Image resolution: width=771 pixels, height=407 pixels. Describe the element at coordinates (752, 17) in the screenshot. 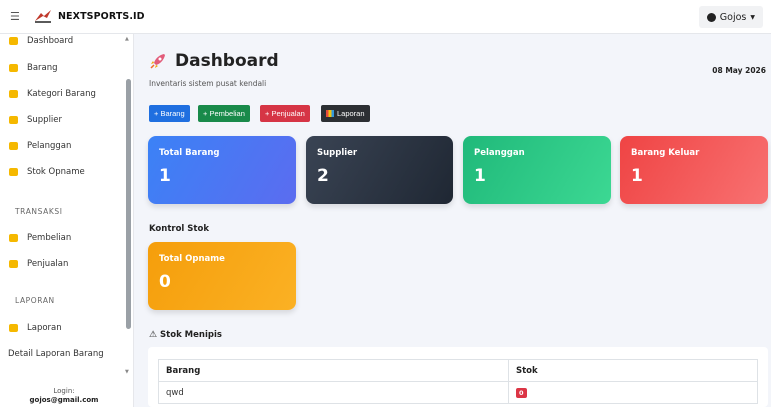

I see `caret-down-icon: ▼` at that location.